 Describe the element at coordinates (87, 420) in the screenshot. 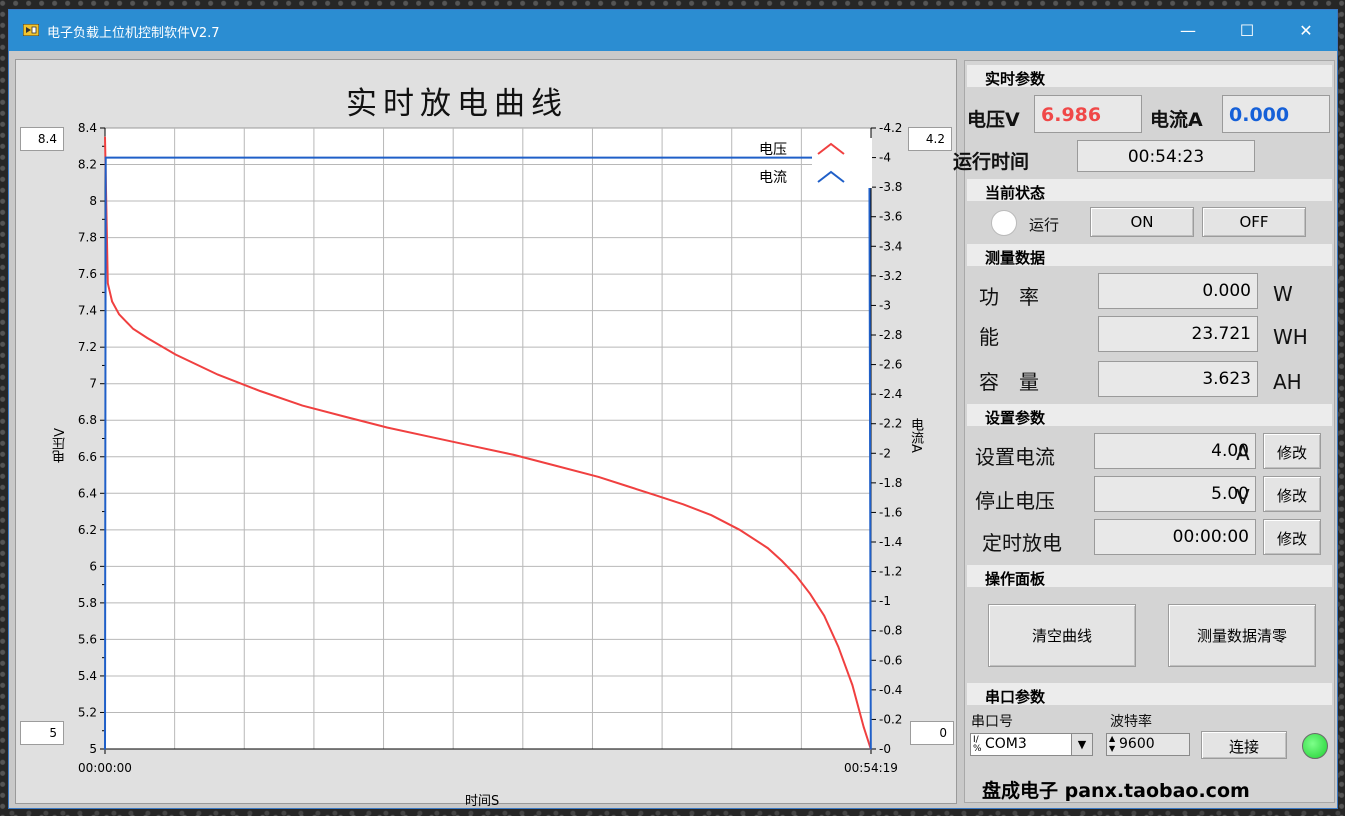

I see `y-tick-label: 6.8` at that location.